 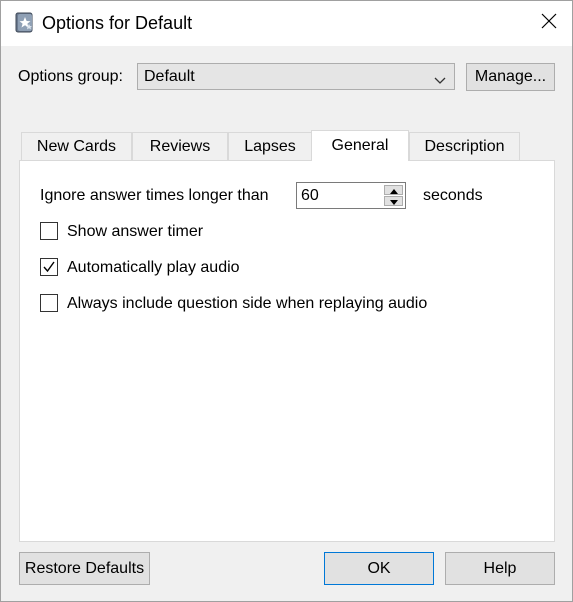 I want to click on close-icon, so click(x=549, y=23).